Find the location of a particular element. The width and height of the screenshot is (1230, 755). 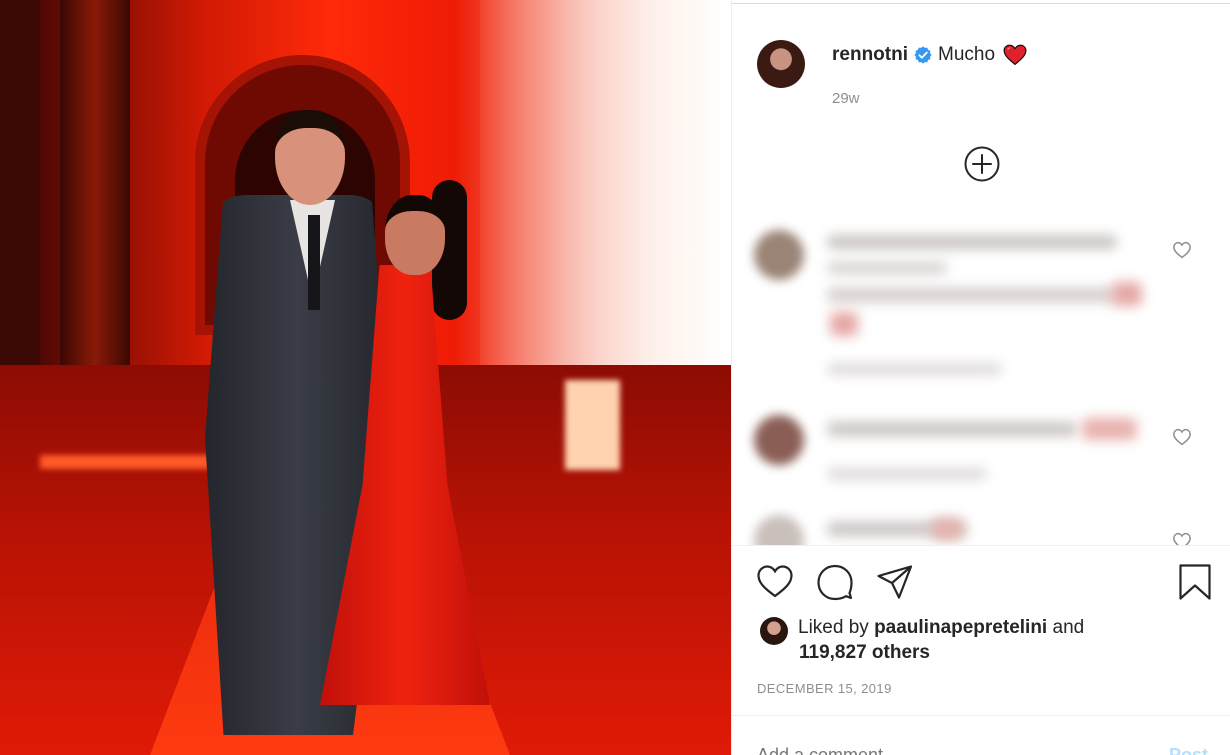

red-heart-emoji-icon is located at coordinates (1015, 55).